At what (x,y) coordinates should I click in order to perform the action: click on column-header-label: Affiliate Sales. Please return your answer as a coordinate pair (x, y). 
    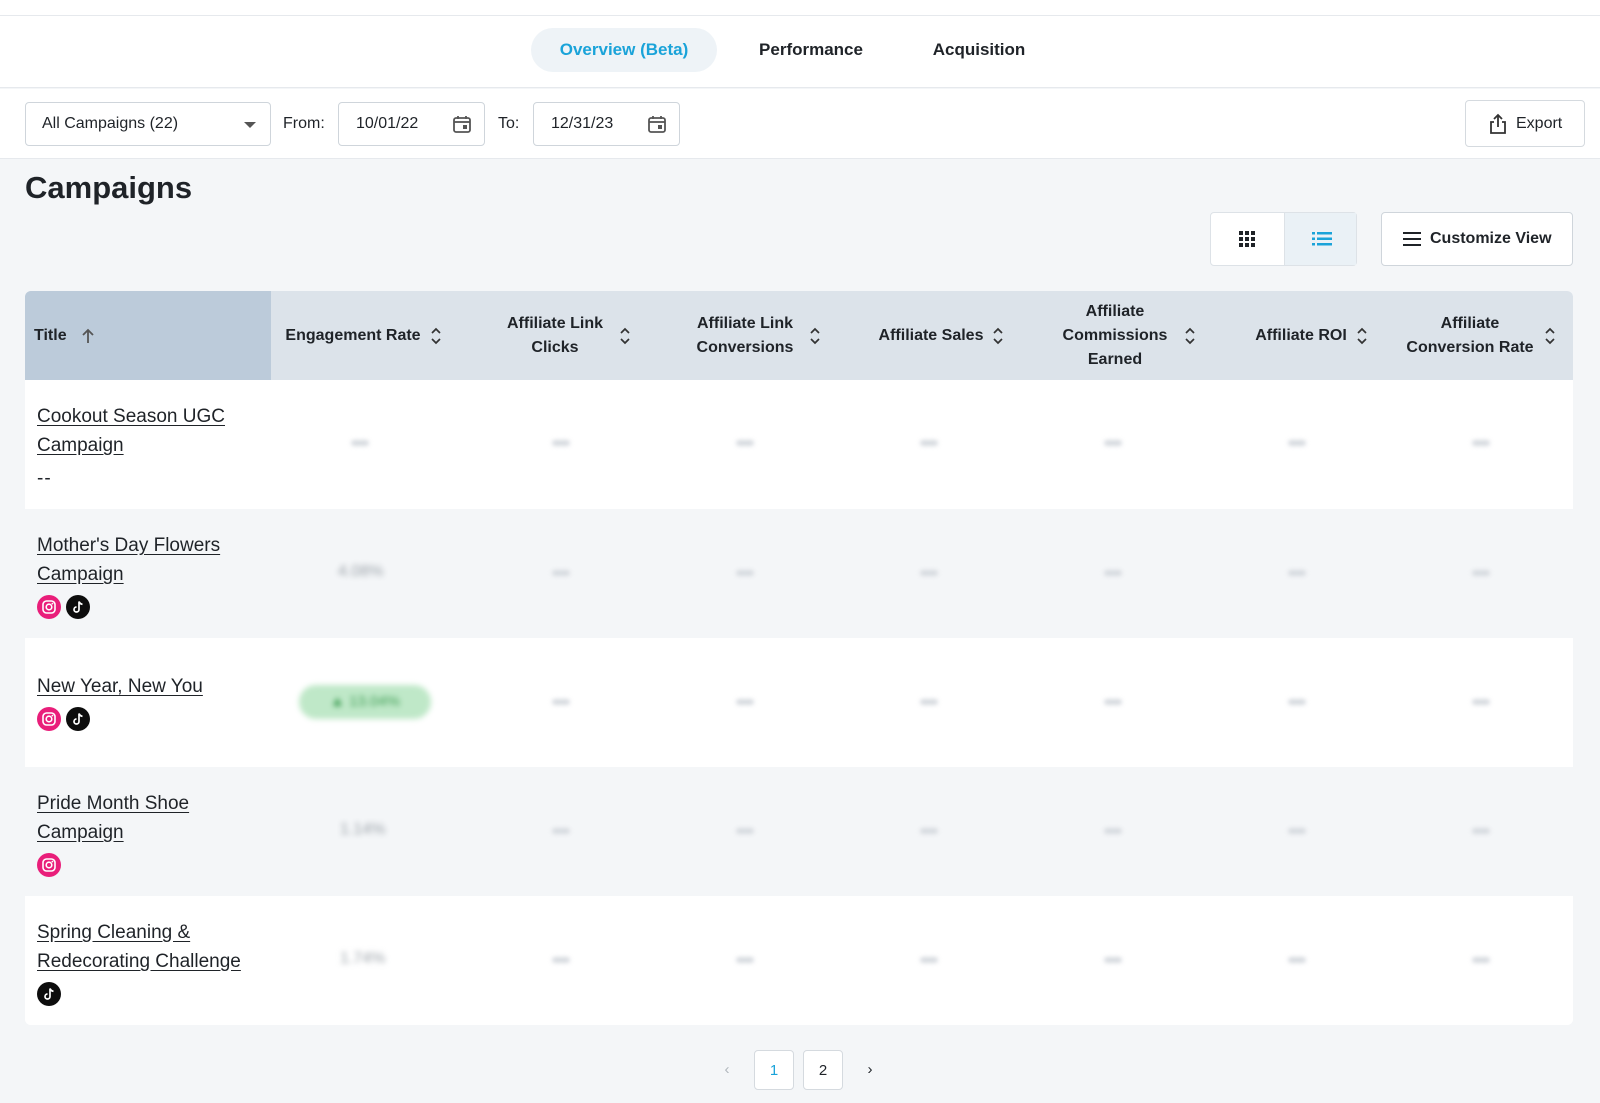
    Looking at the image, I should click on (931, 335).